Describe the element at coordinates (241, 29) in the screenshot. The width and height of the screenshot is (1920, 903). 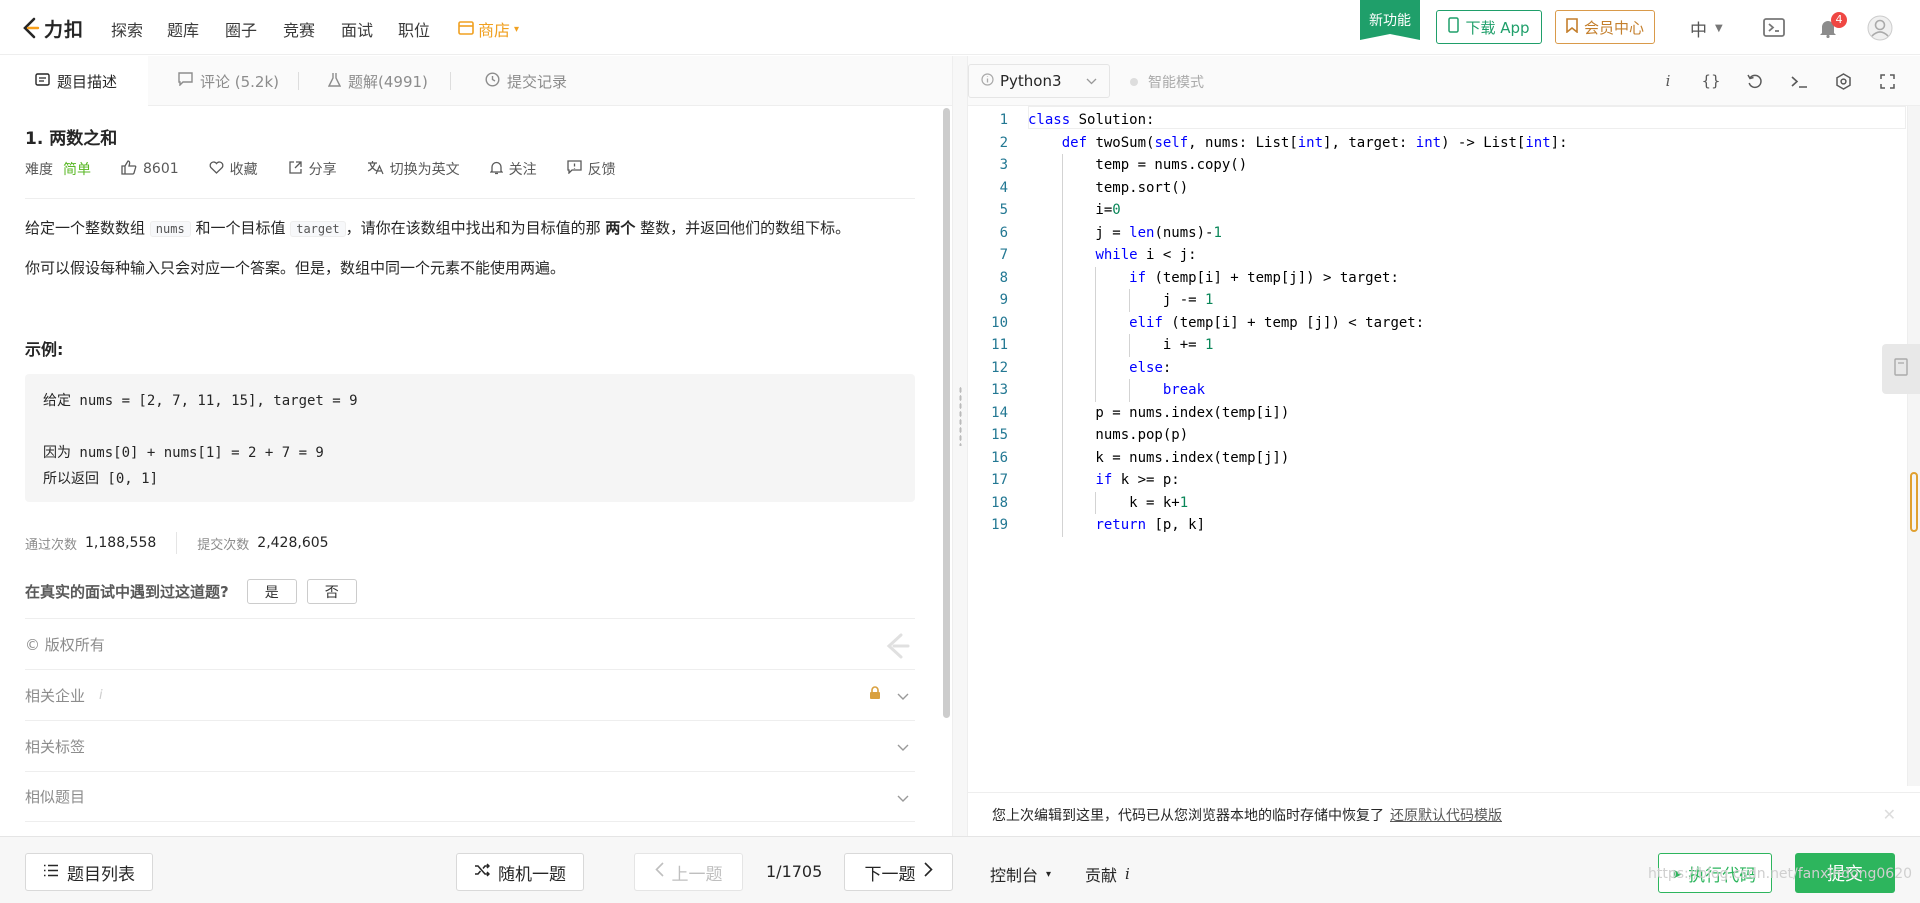
I see `nav-circle: 圈子` at that location.